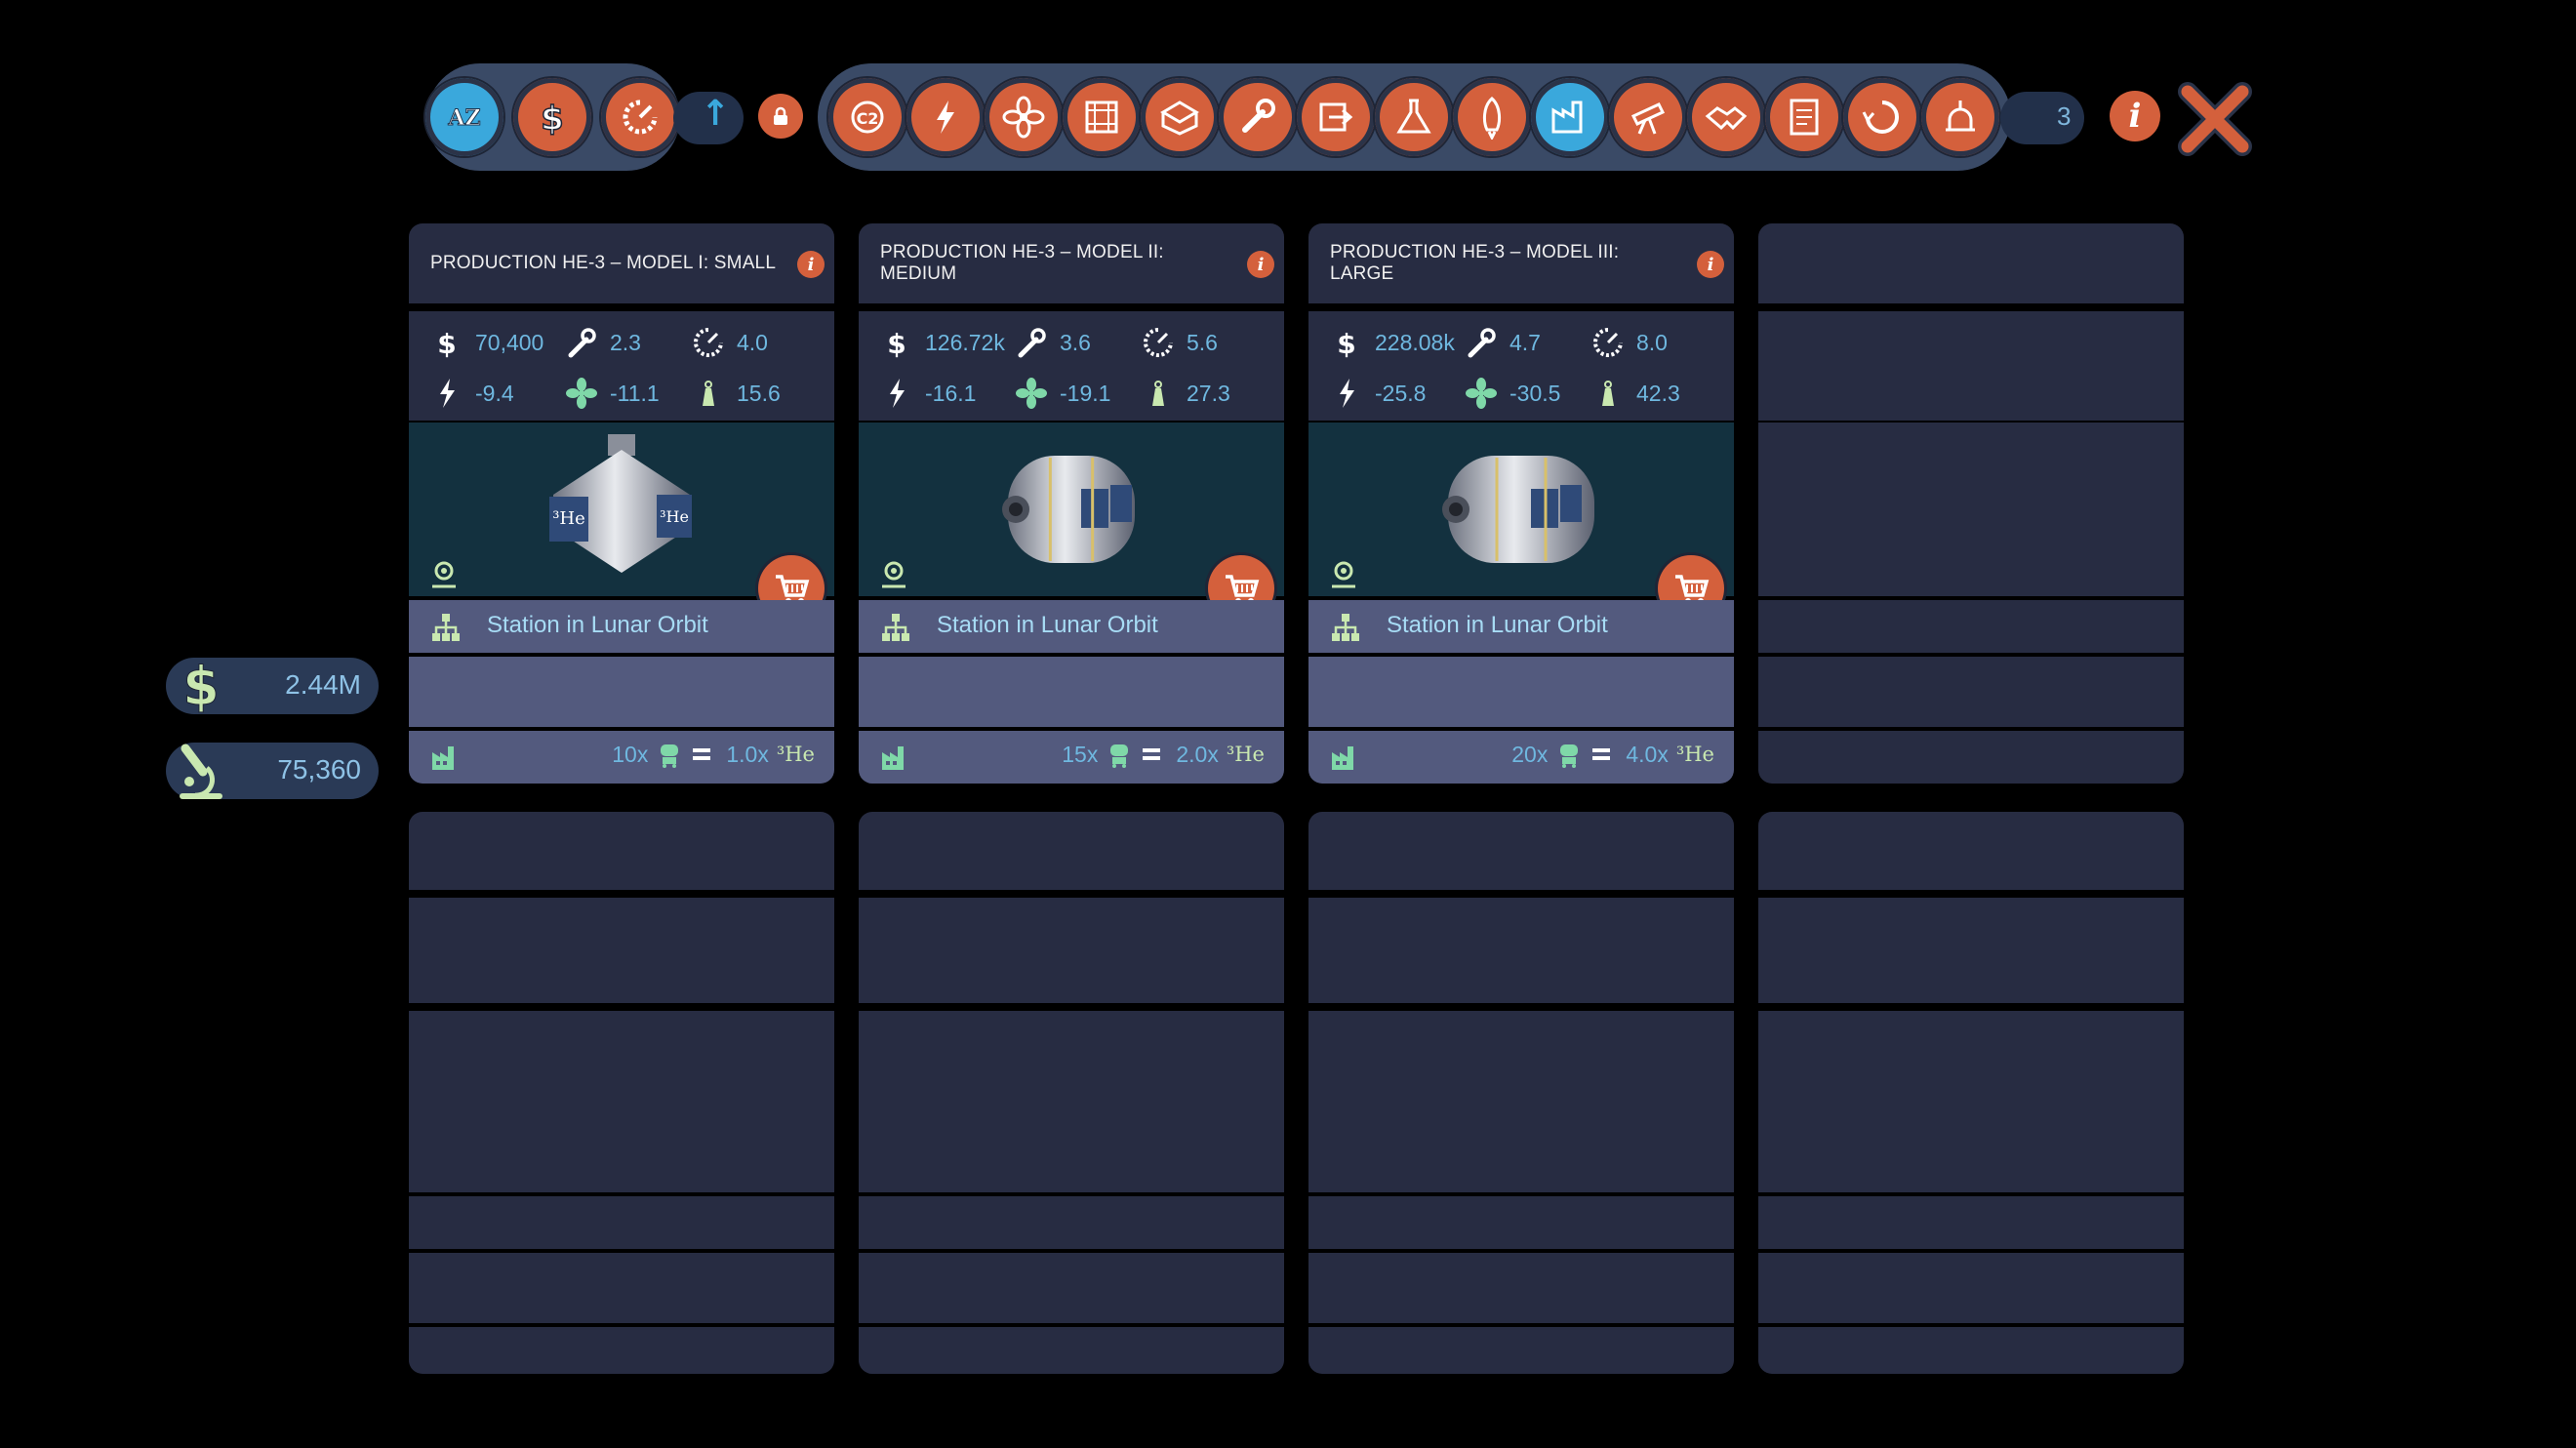 Image resolution: width=2576 pixels, height=1448 pixels. Describe the element at coordinates (780, 117) in the screenshot. I see `lock-button` at that location.